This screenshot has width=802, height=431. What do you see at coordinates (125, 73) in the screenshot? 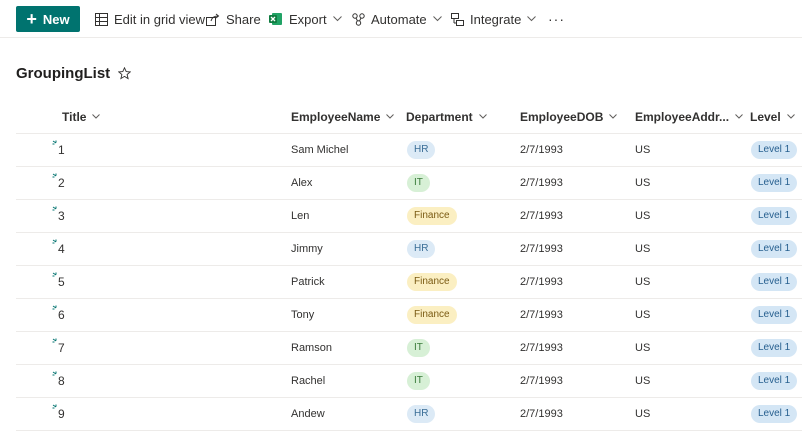
I see `favorite-star-icon` at bounding box center [125, 73].